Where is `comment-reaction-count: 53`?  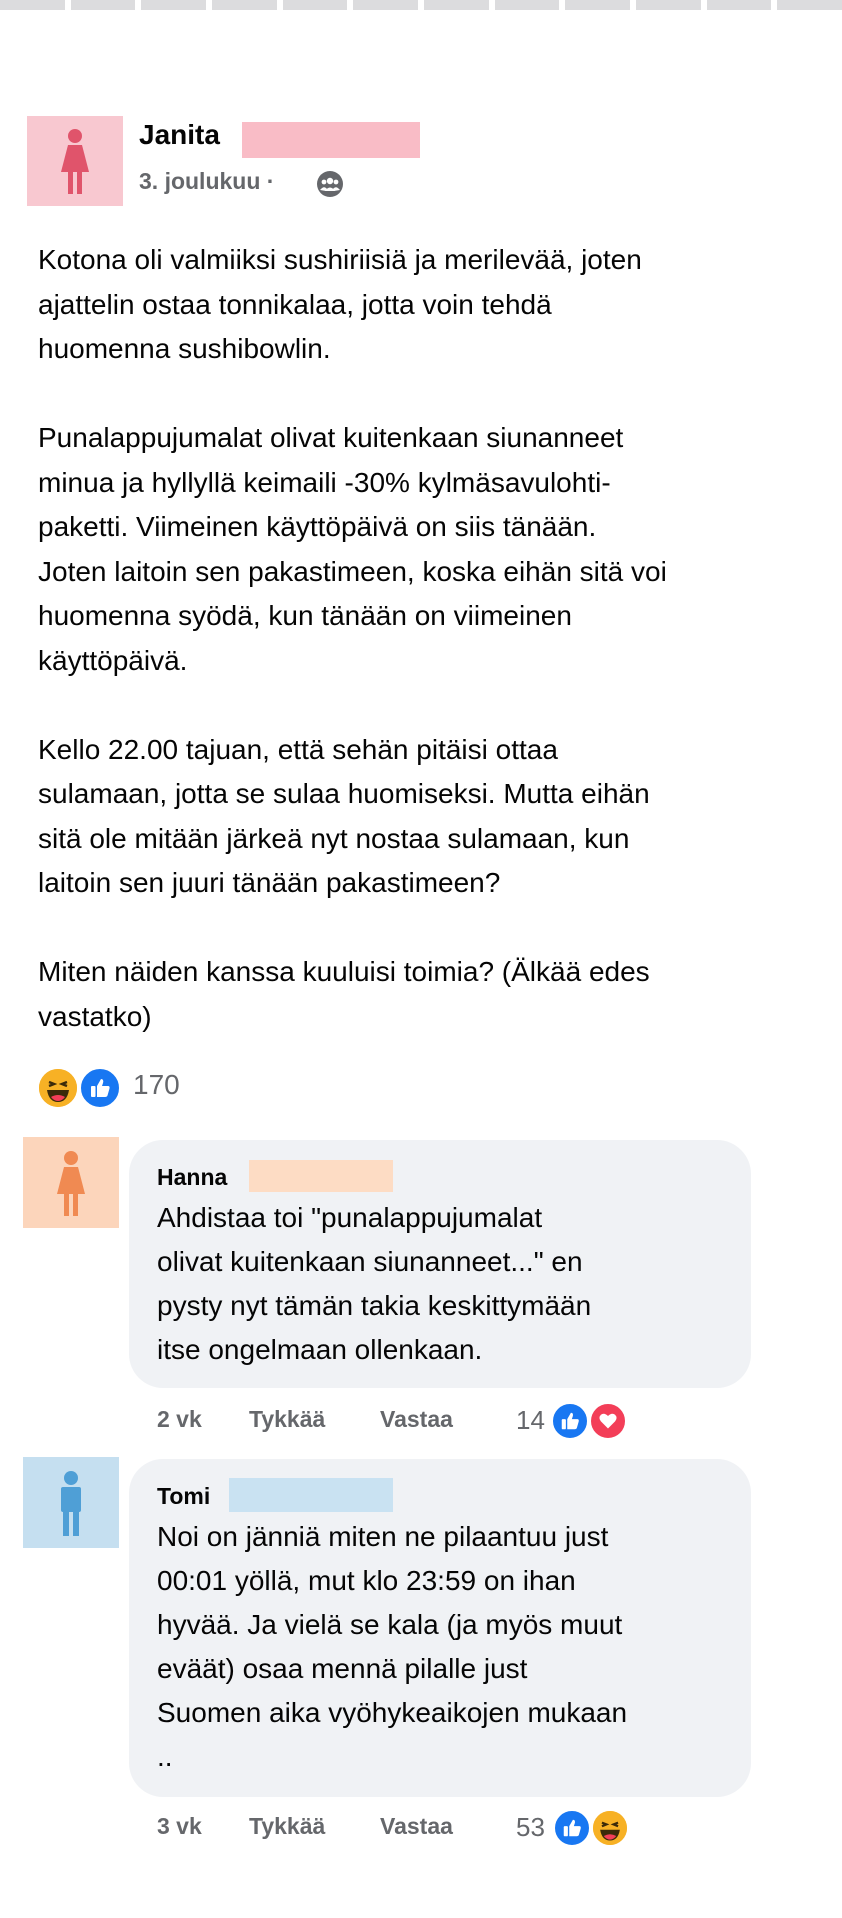
comment-reaction-count: 53 is located at coordinates (530, 1827).